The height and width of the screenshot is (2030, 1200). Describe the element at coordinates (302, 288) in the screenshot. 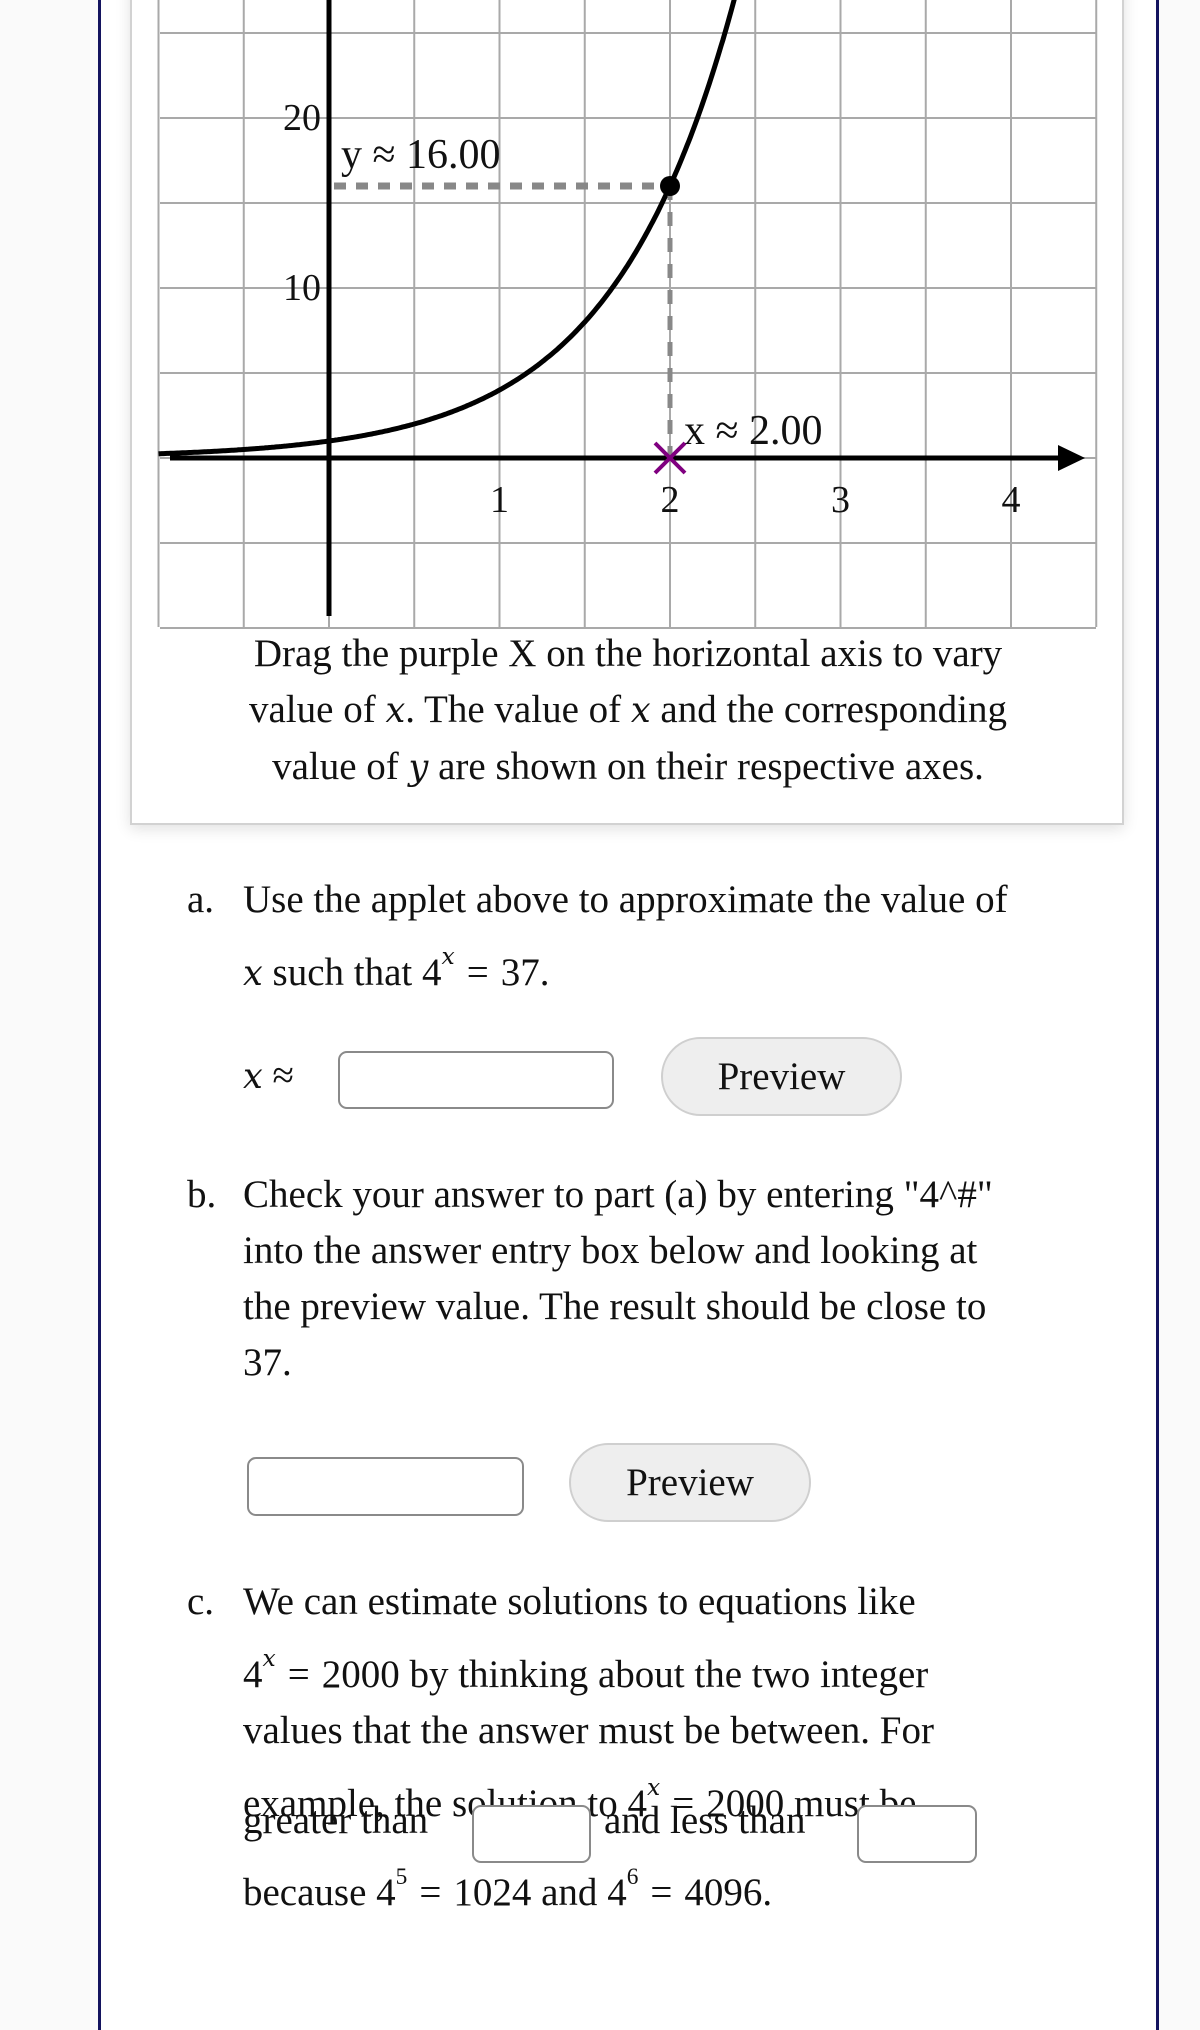

I see `y-tick-label: 10` at that location.